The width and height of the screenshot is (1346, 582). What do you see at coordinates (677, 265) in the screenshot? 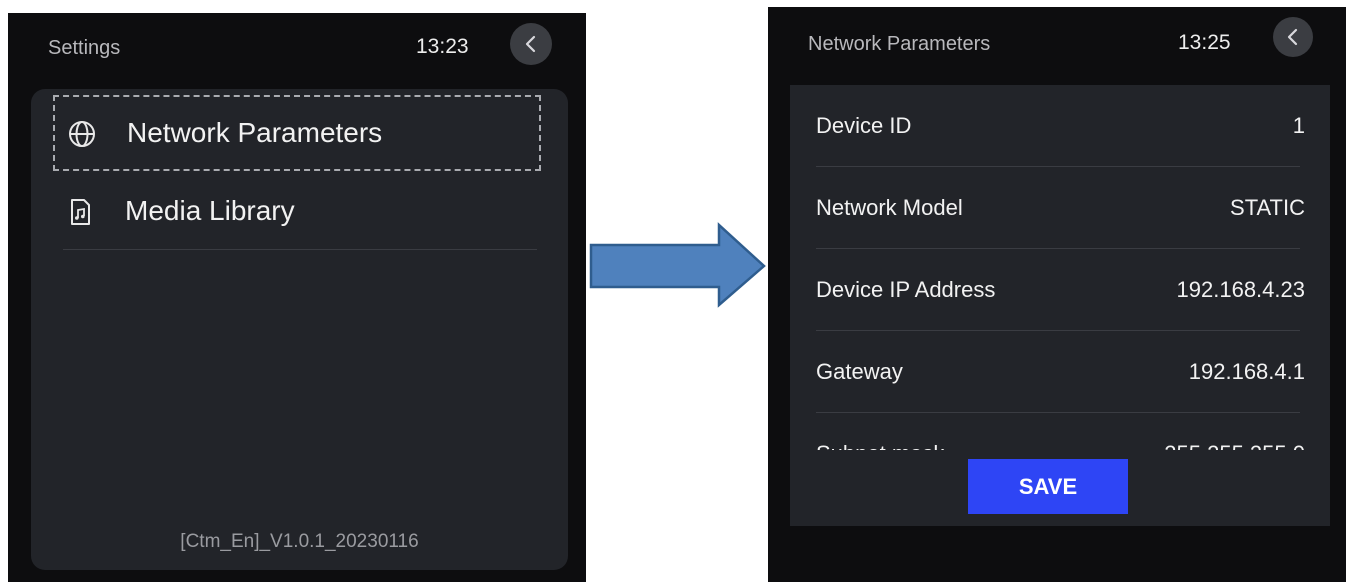
I see `right-arrow-icon` at bounding box center [677, 265].